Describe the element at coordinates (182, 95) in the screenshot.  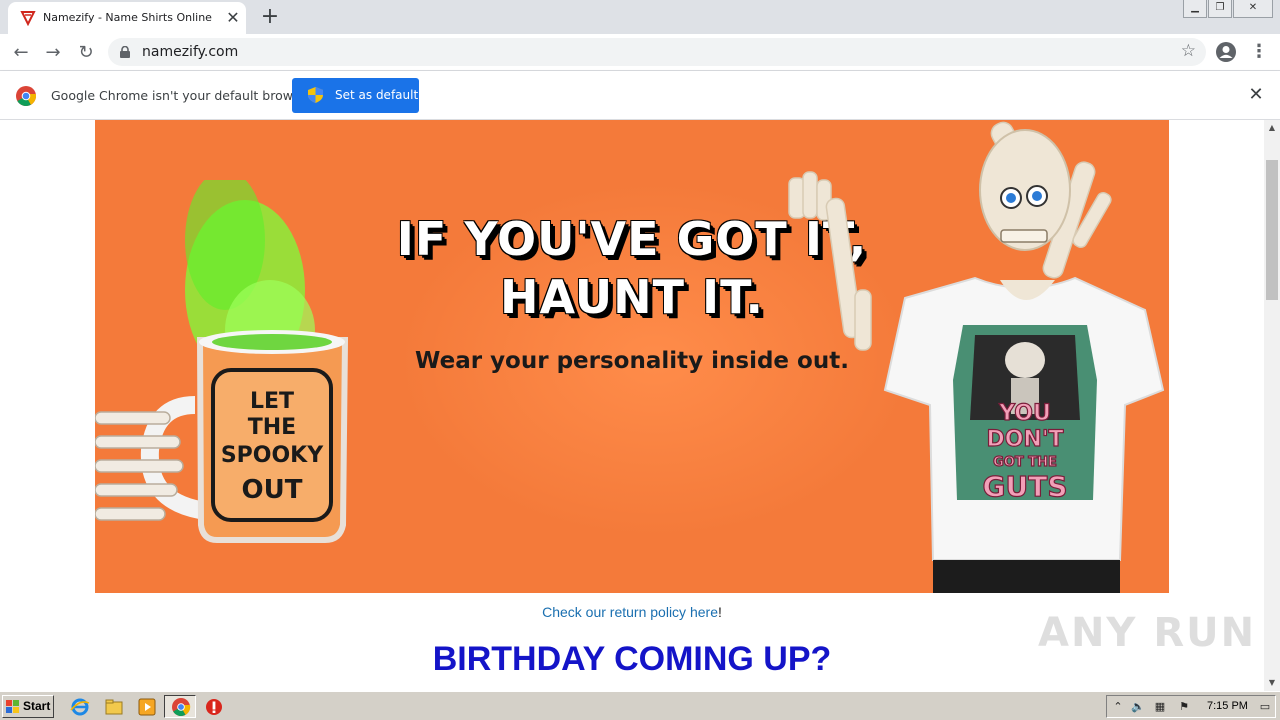
I see `infobar-message: Google Chrome isn't your default browser` at that location.